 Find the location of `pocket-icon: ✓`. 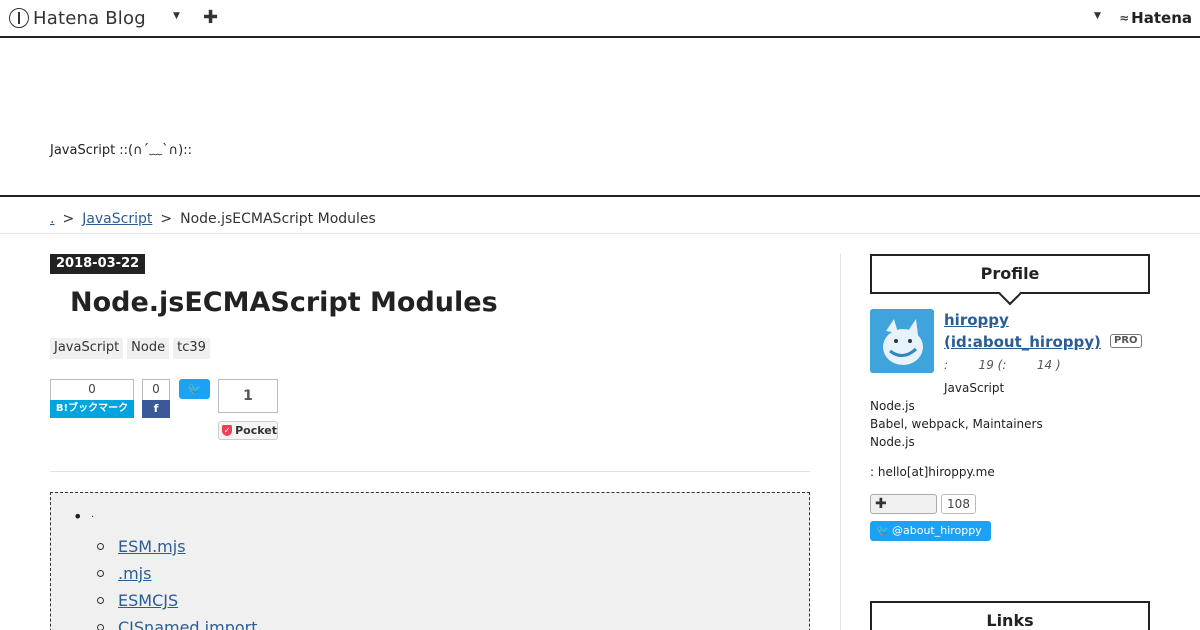

pocket-icon: ✓ is located at coordinates (227, 430).